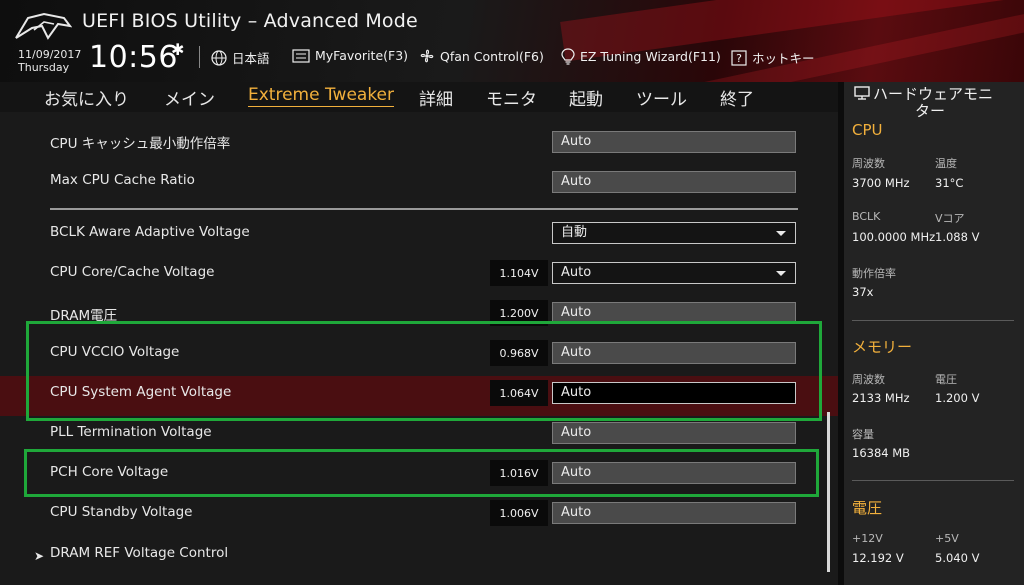 The height and width of the screenshot is (585, 1024). Describe the element at coordinates (574, 232) in the screenshot. I see `dropdown-value: 自動` at that location.